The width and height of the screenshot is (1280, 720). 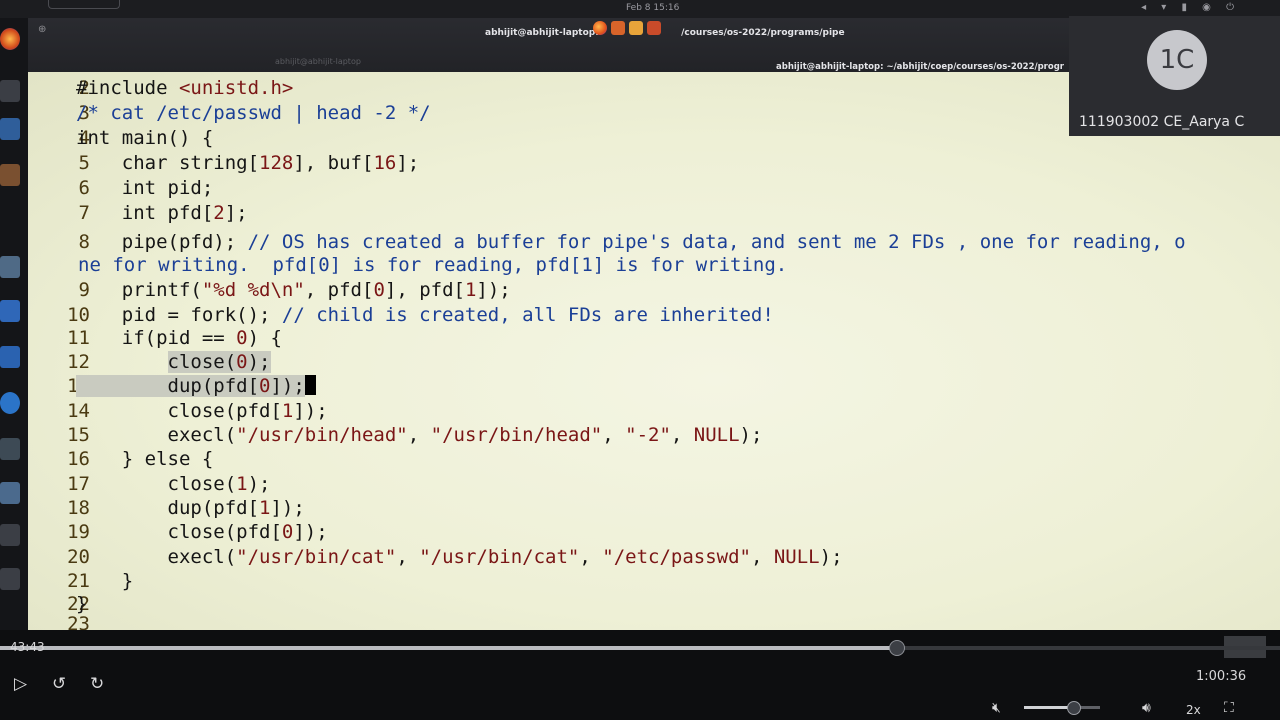 What do you see at coordinates (173, 484) in the screenshot?
I see `code-text: close(1);` at bounding box center [173, 484].